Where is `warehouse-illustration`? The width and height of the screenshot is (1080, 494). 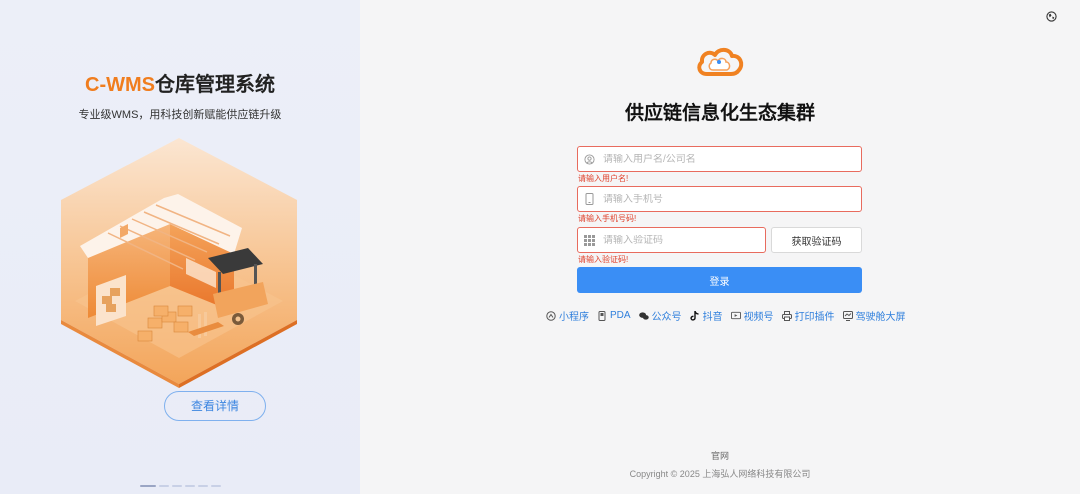 warehouse-illustration is located at coordinates (179, 263).